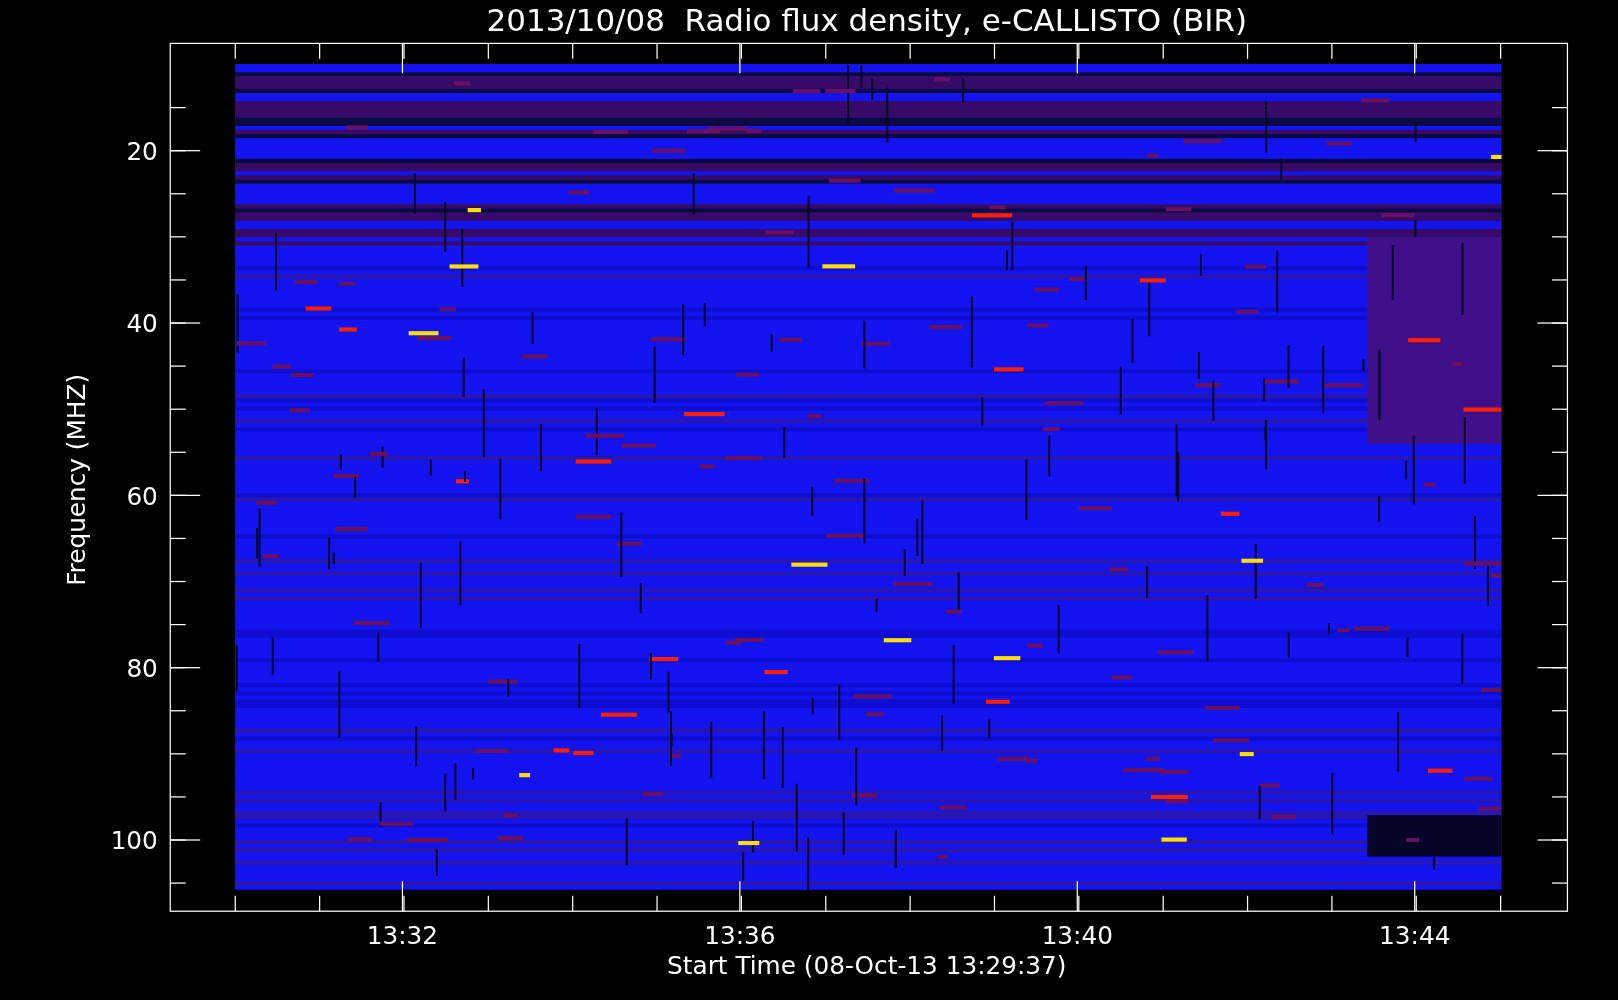 The image size is (1618, 1000). I want to click on tick-label: 13:36, so click(740, 936).